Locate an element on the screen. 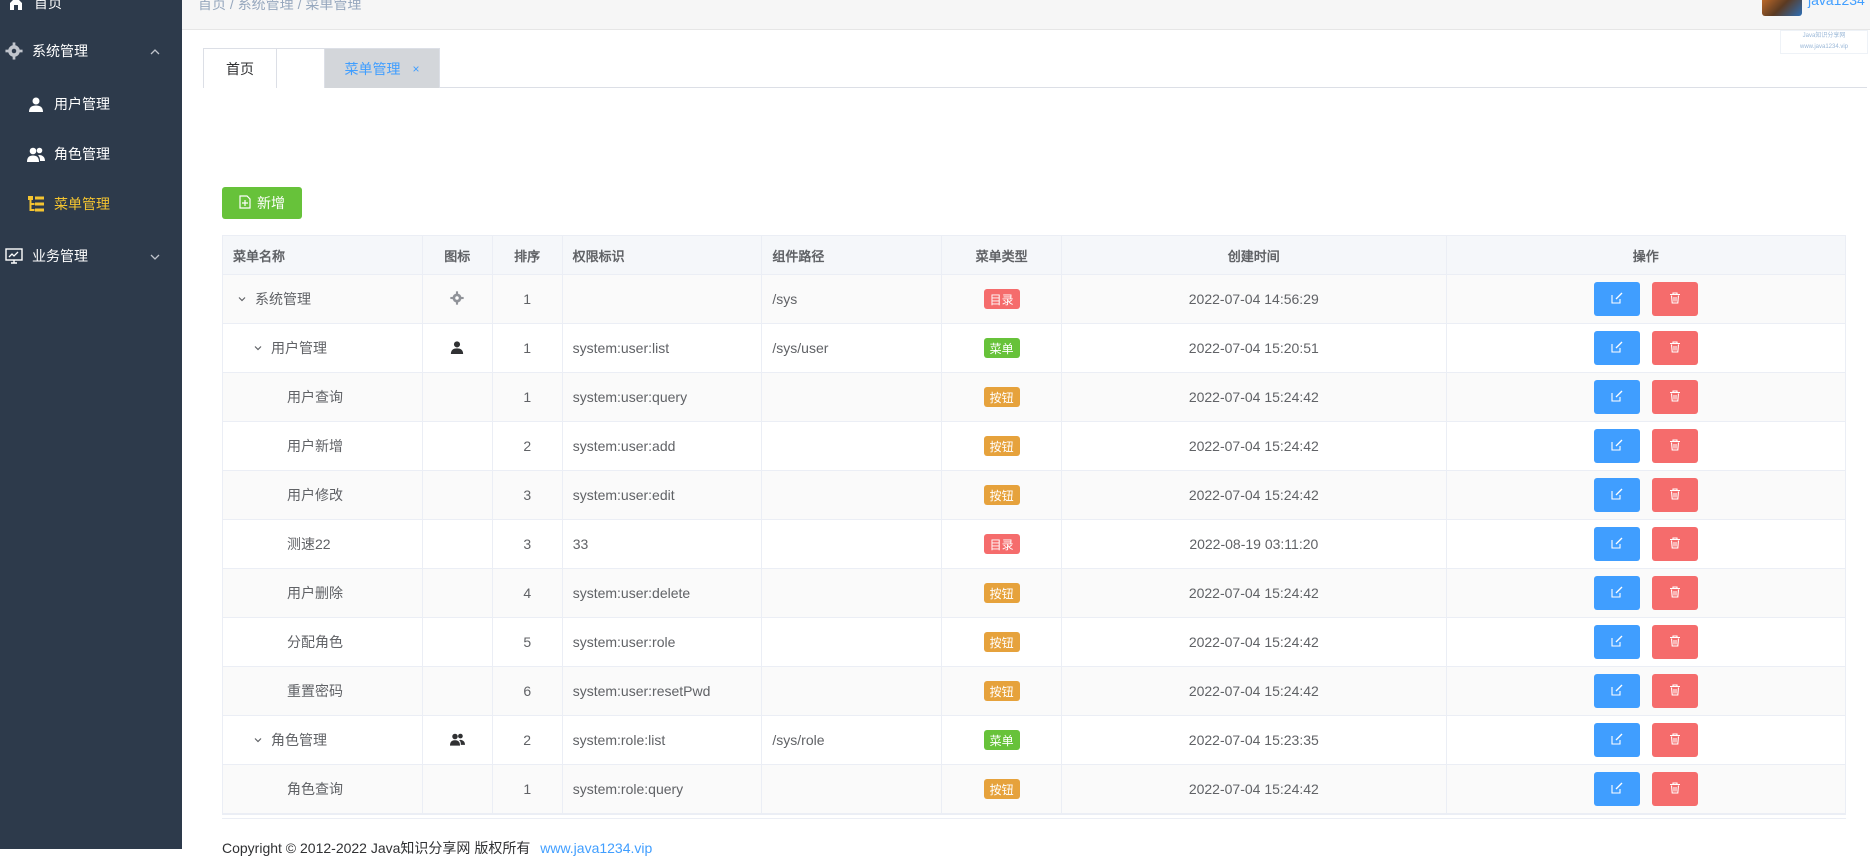 Image resolution: width=1870 pixels, height=858 pixels. top-navbar: 首页 / 系统管理 / 菜单管理 java1234 is located at coordinates (1026, 15).